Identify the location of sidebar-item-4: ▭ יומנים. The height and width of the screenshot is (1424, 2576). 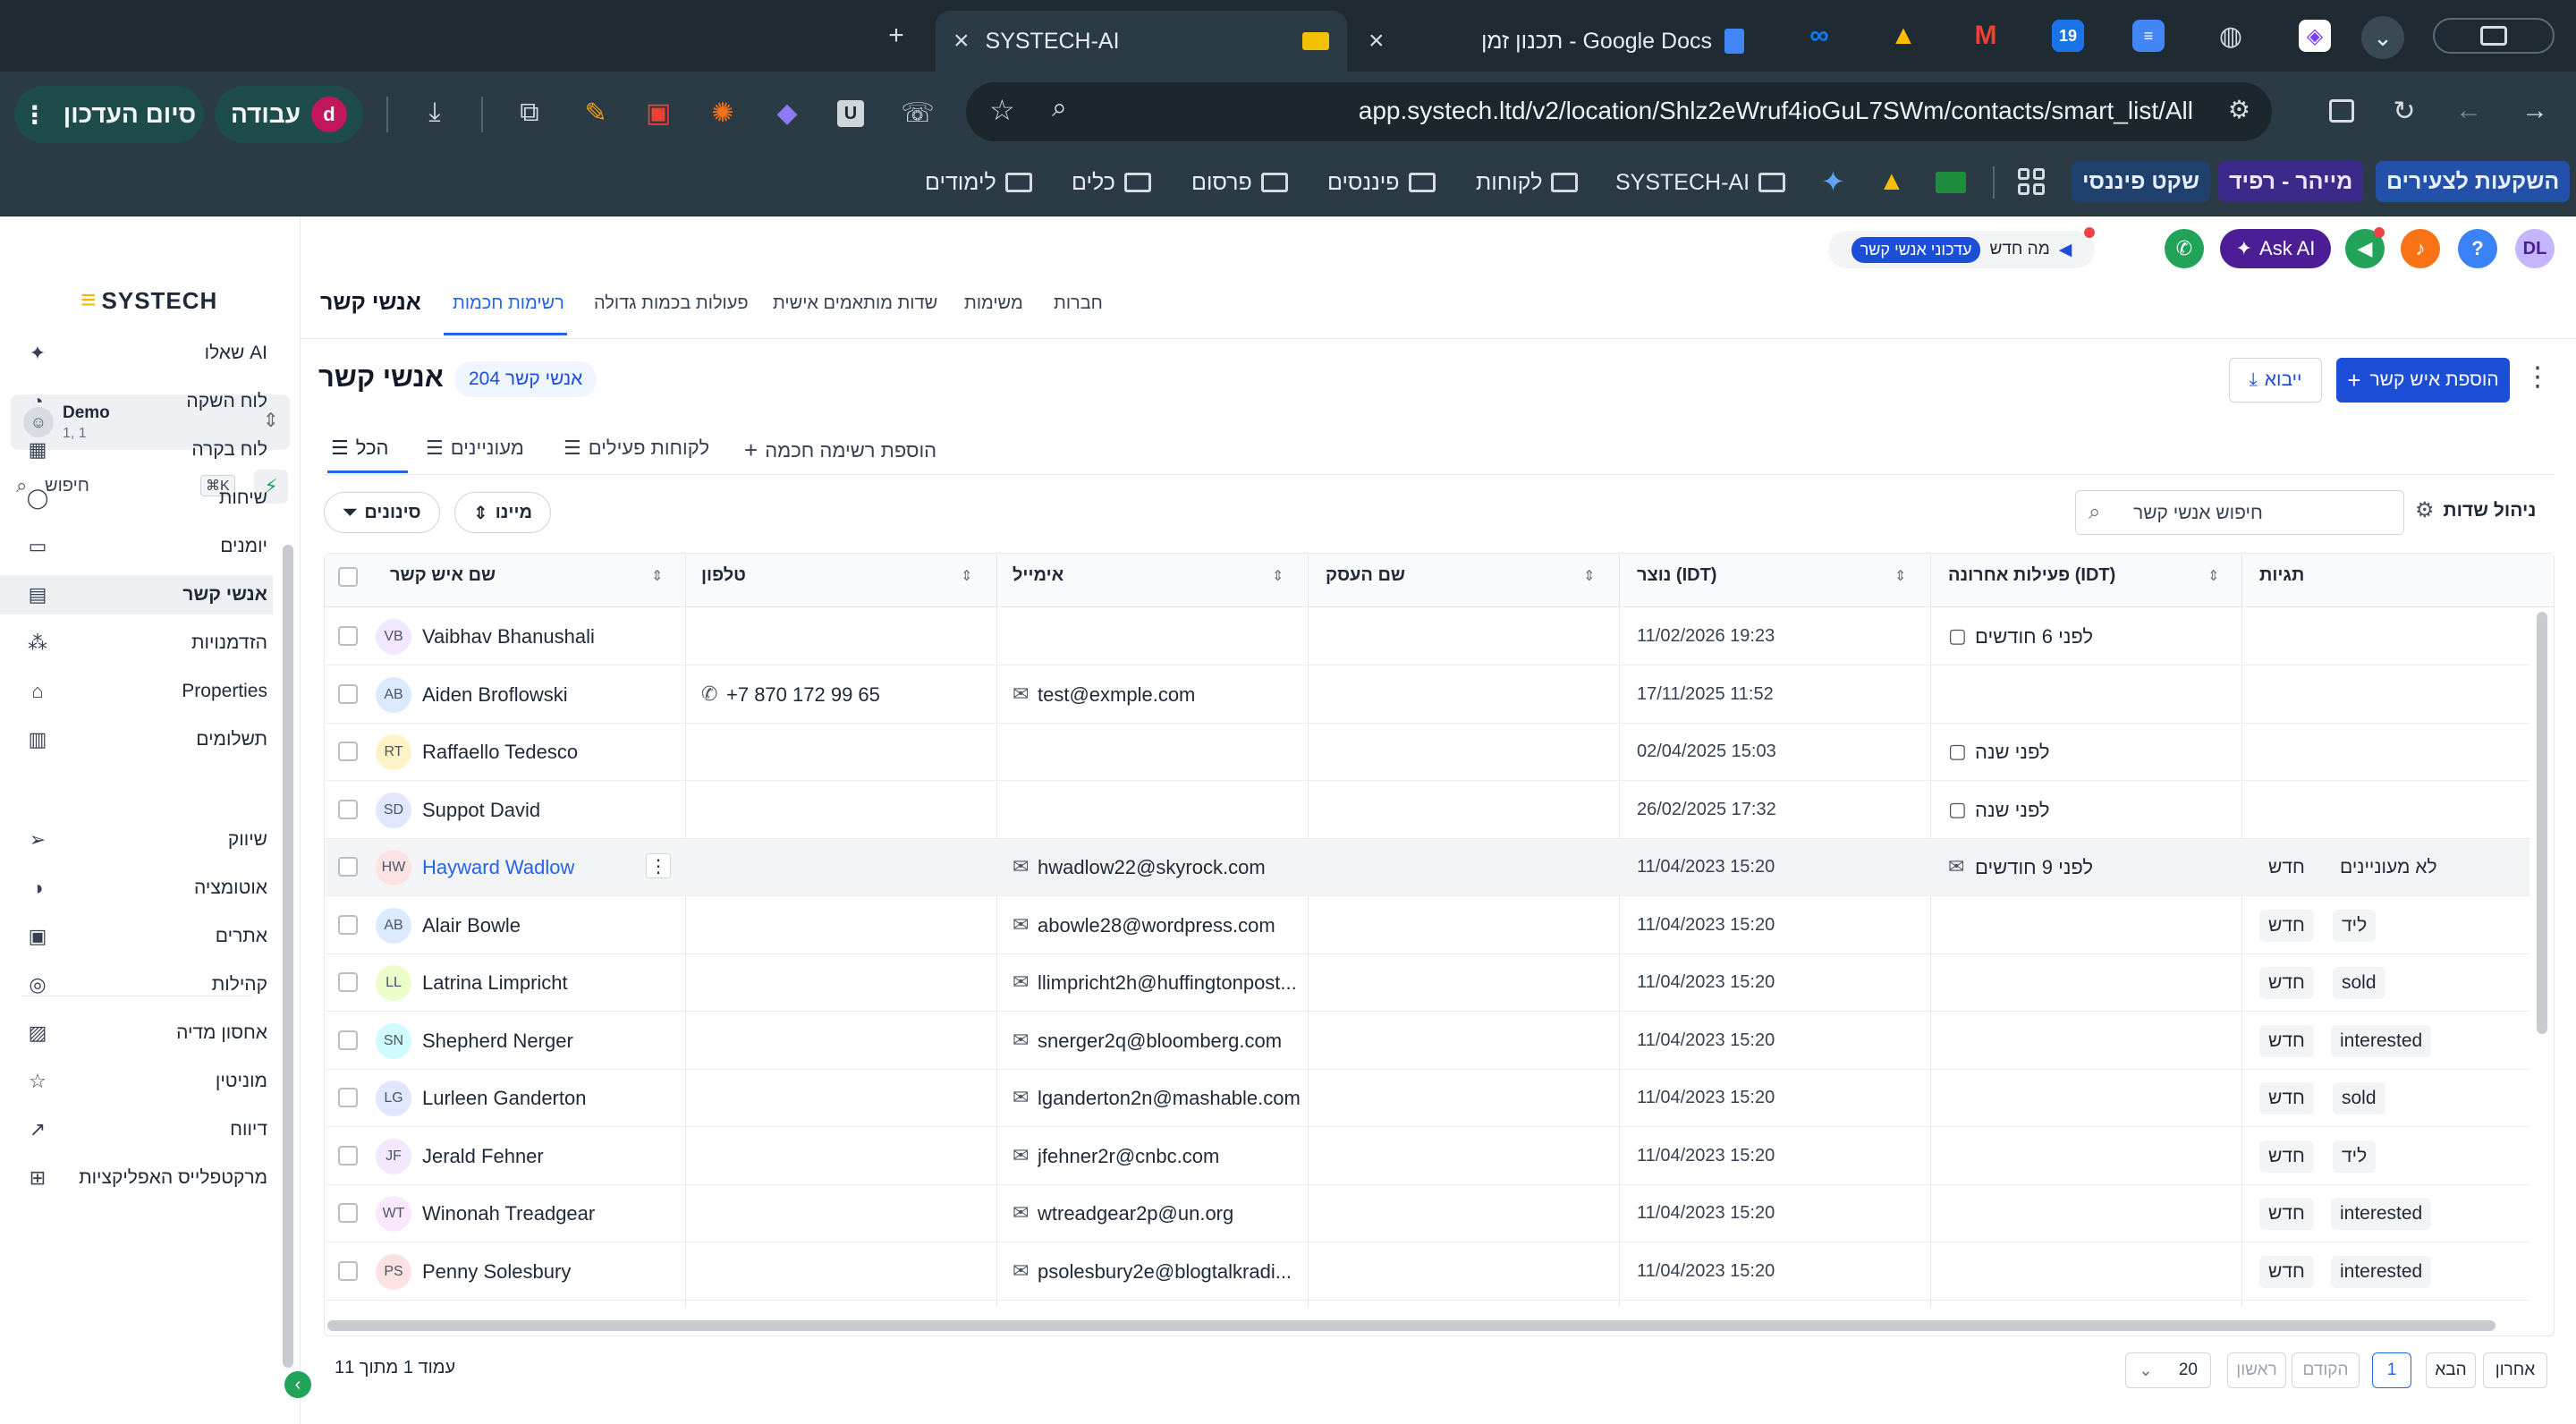
(144, 546).